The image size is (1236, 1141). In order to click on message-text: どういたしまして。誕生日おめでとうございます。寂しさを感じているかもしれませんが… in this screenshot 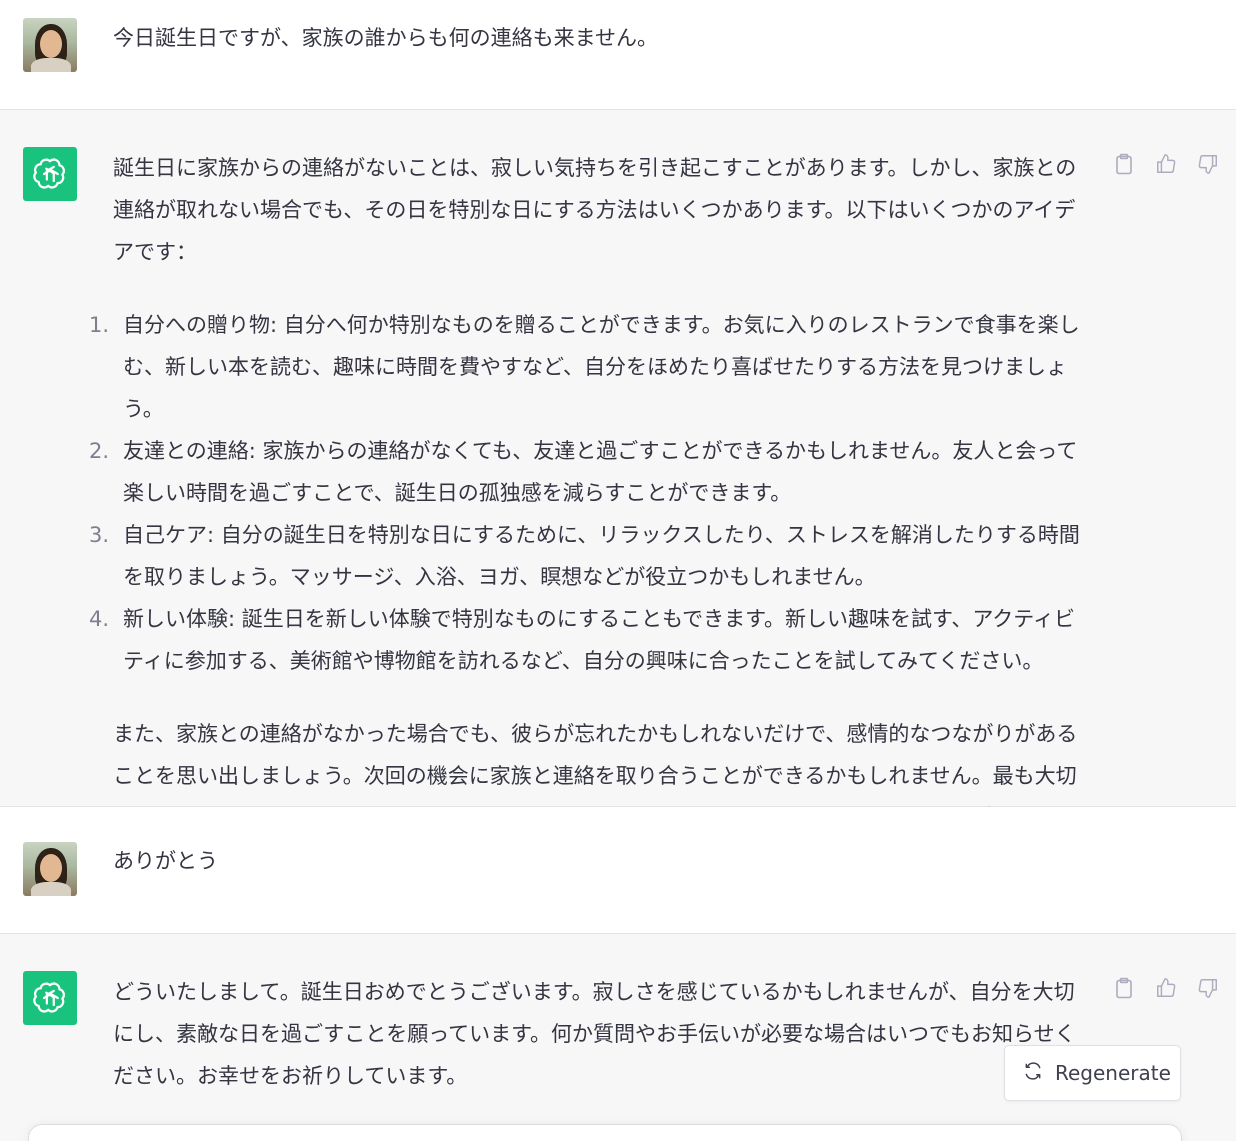, I will do `click(594, 1034)`.